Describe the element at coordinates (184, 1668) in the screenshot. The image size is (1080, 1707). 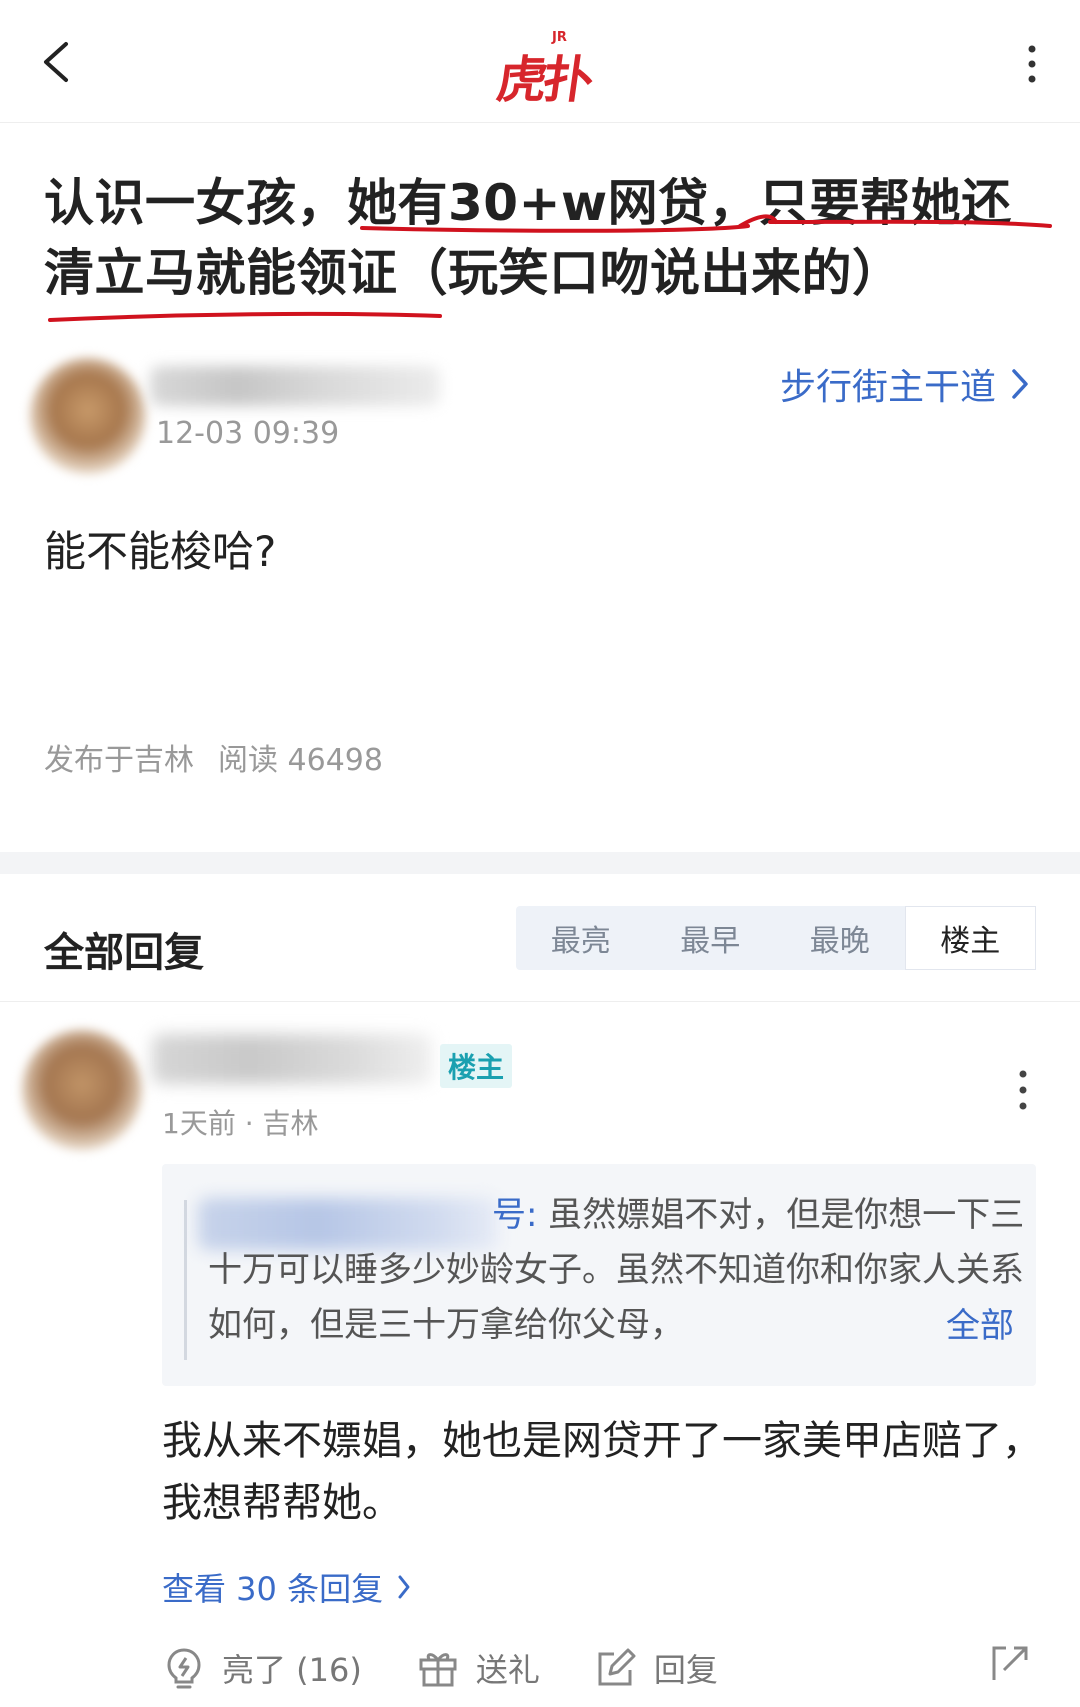
I see `lightbulb-icon` at that location.